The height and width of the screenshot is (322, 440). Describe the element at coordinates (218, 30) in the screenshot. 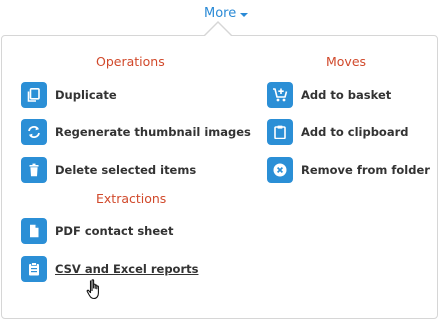

I see `dropdown-pointer-fill` at that location.